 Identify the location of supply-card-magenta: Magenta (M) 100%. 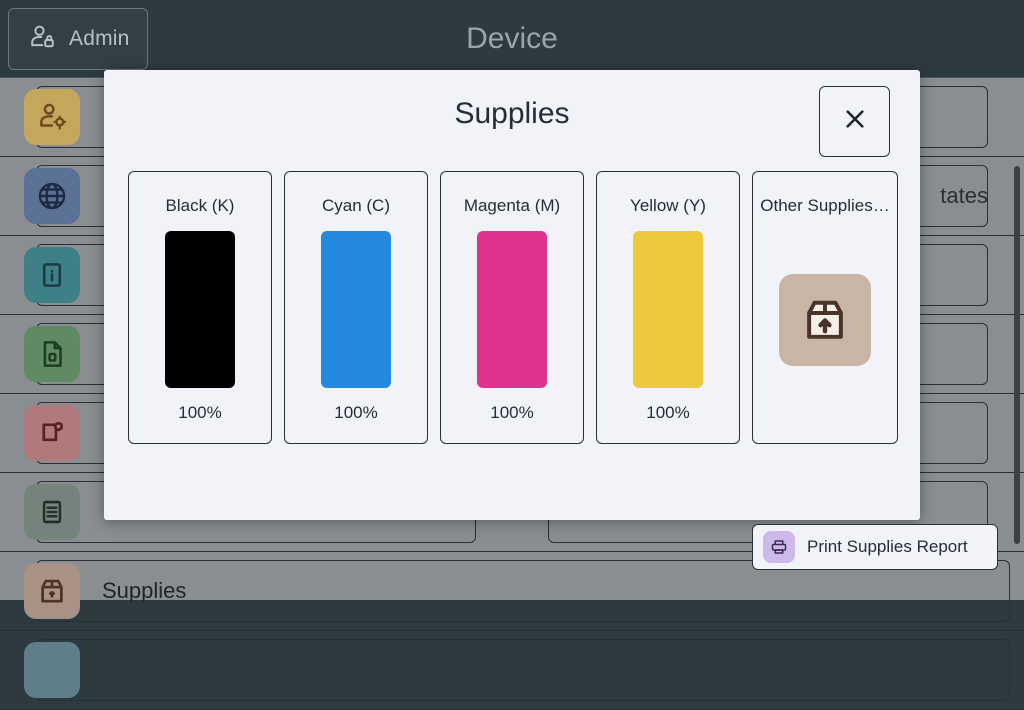
(512, 307).